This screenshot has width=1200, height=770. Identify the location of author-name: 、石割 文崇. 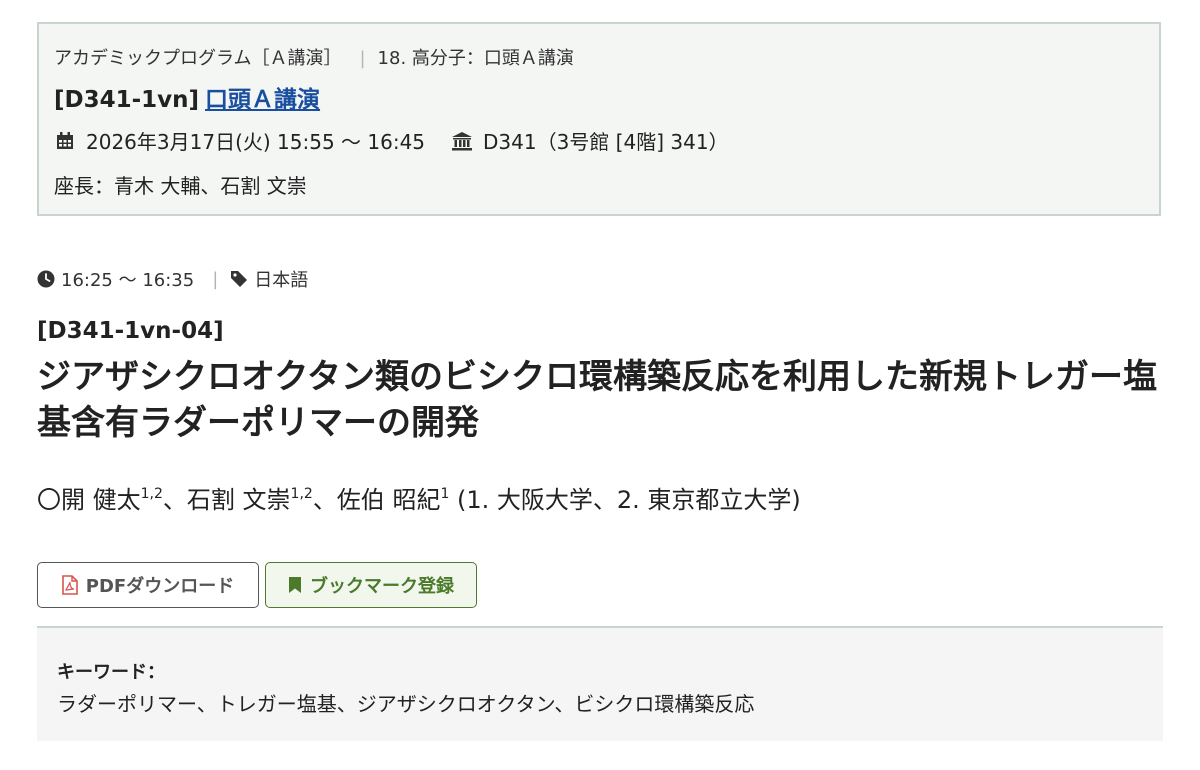
(226, 500).